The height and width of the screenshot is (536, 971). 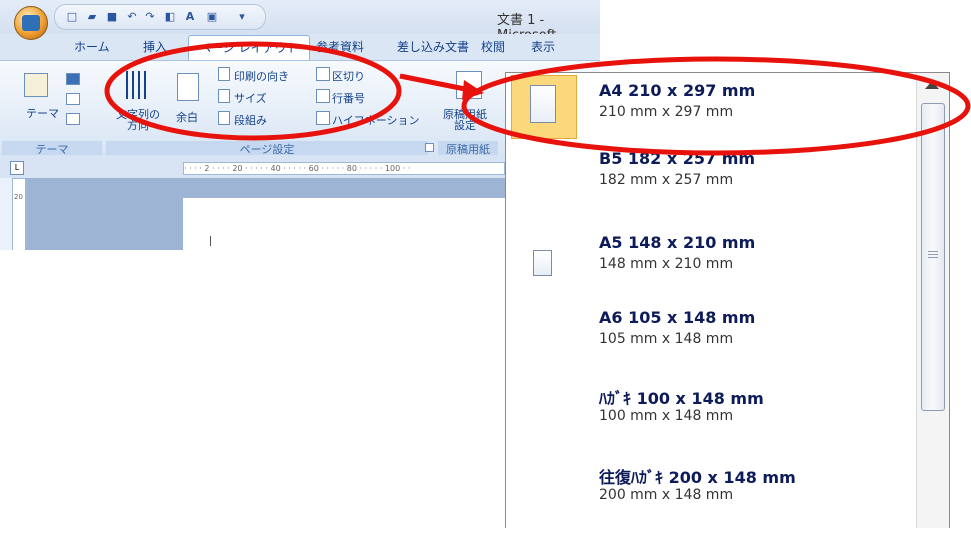 What do you see at coordinates (17, 168) in the screenshot?
I see `tab-selector-button: L` at bounding box center [17, 168].